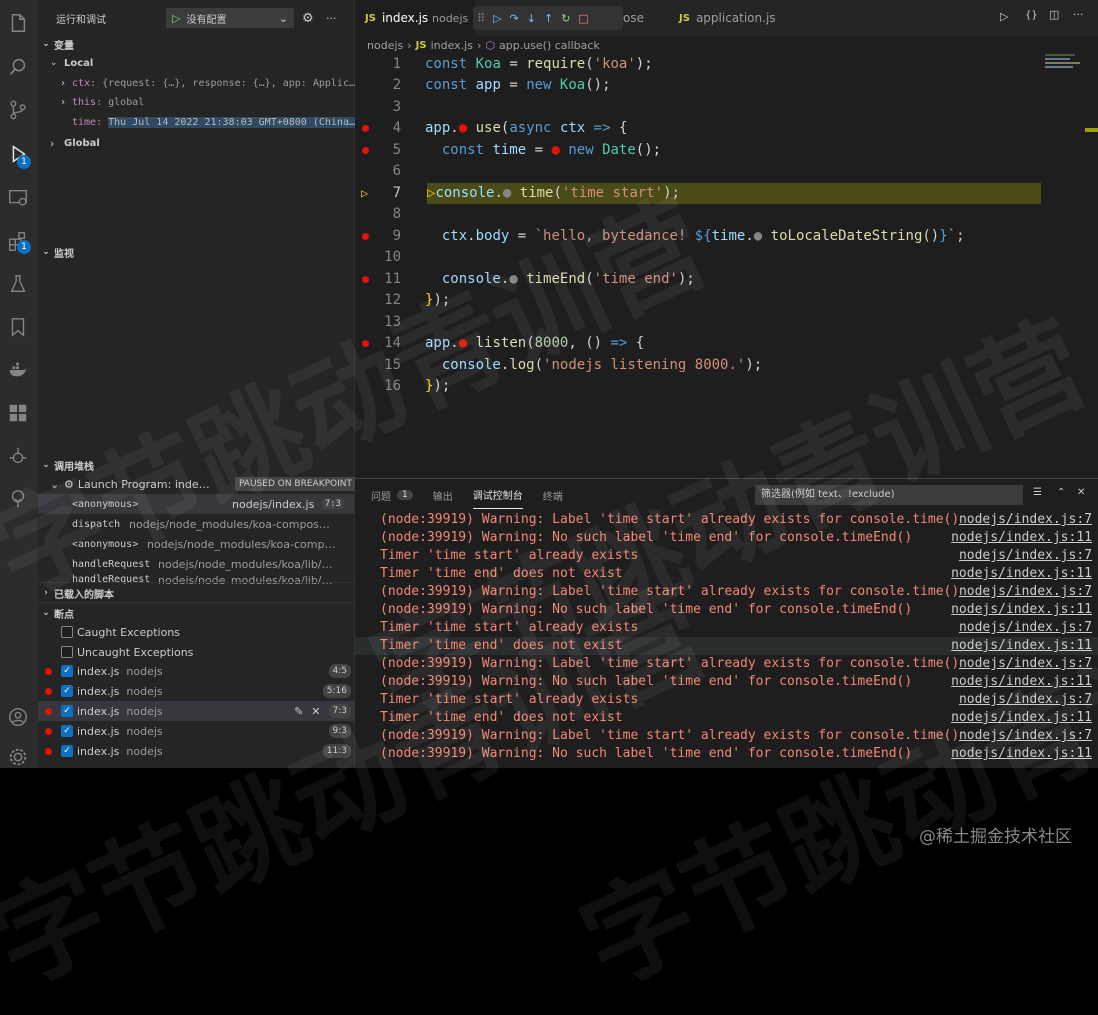 This screenshot has width=1098, height=1015. Describe the element at coordinates (196, 44) in the screenshot. I see `variables-section-header: ⌄ 变量` at that location.